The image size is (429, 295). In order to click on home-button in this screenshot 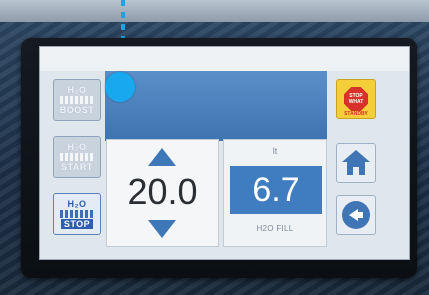, I will do `click(356, 163)`.